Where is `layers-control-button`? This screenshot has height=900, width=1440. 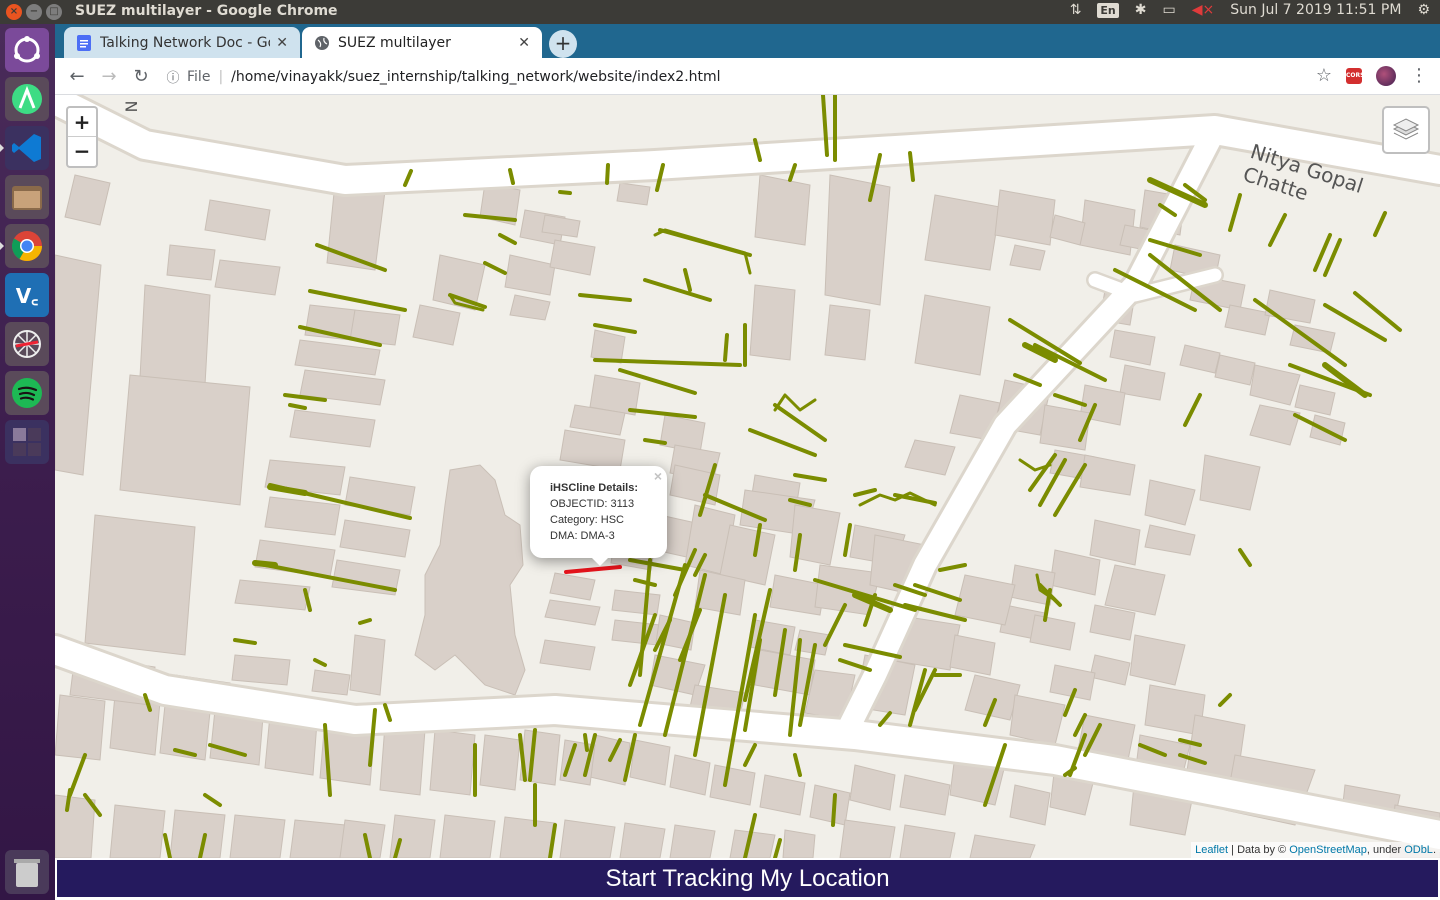 layers-control-button is located at coordinates (1406, 130).